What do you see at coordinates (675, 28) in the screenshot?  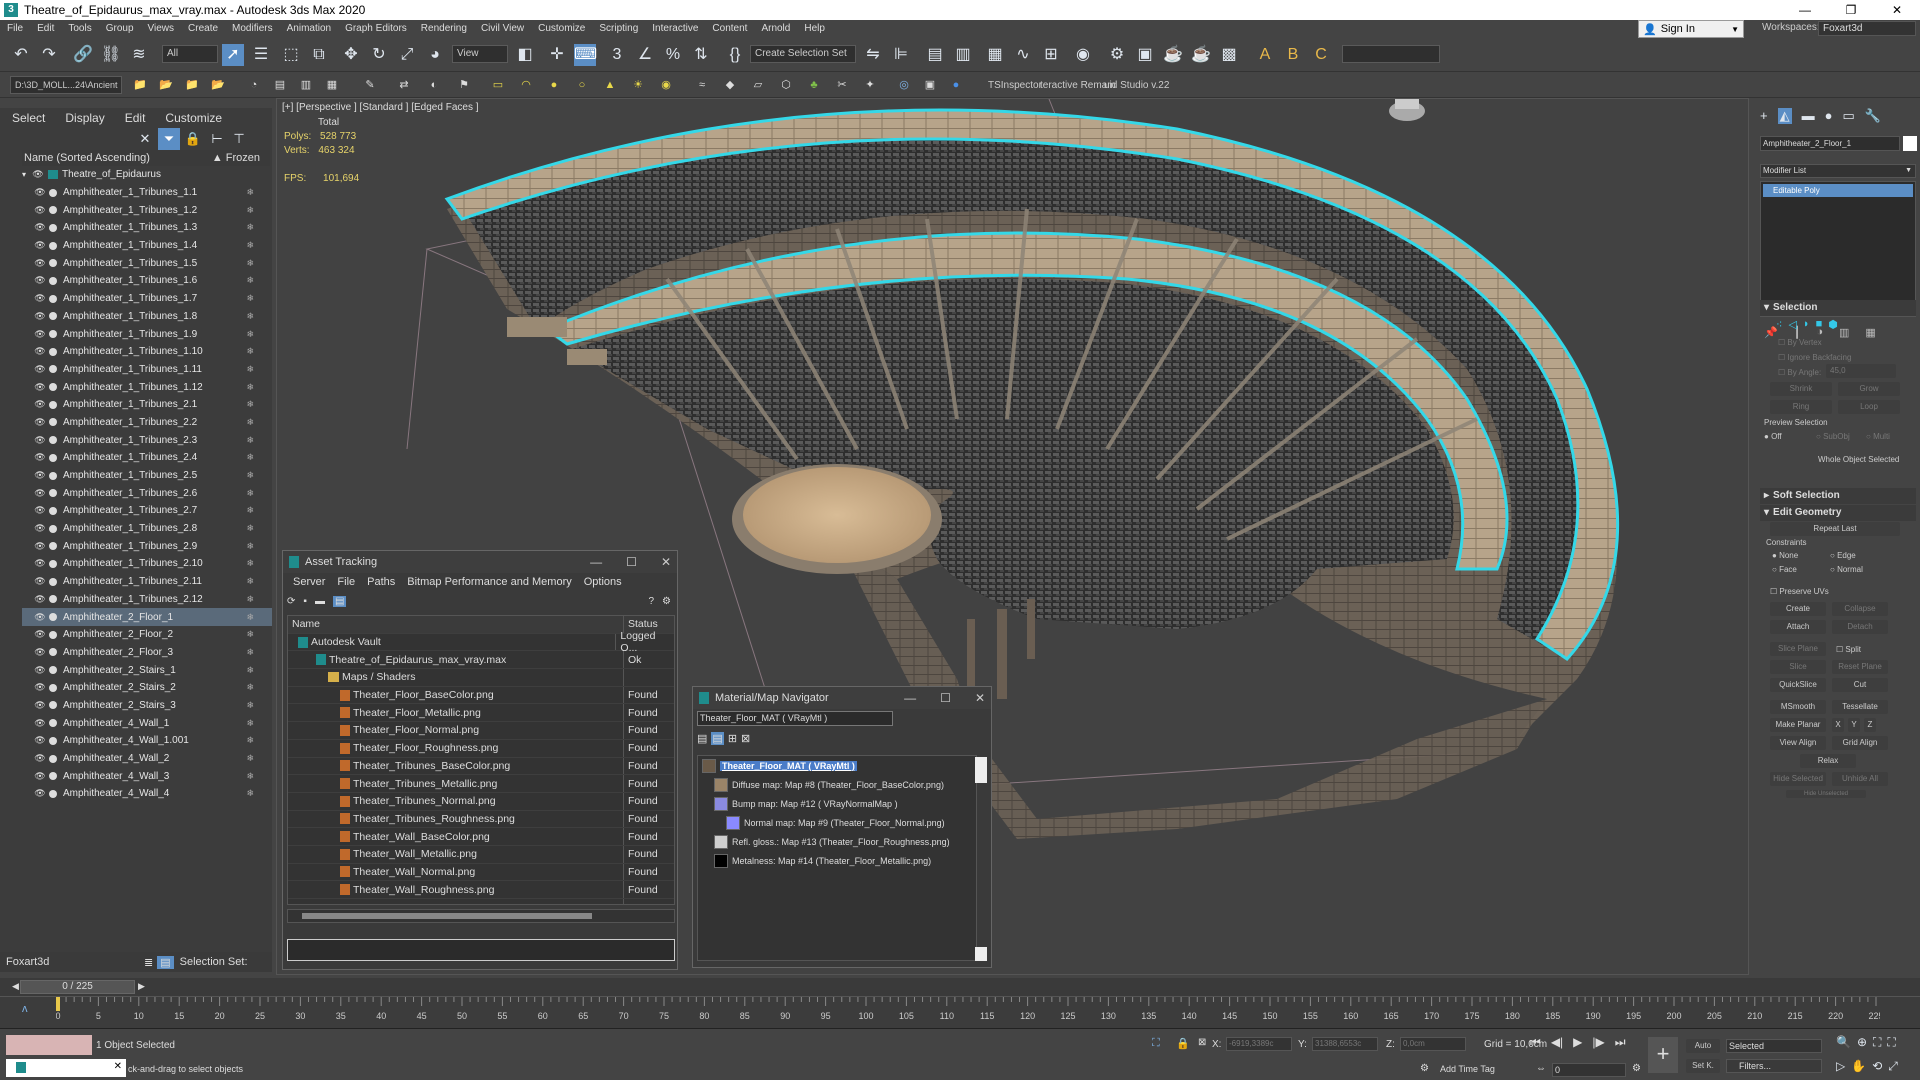 I see `menu-interactive: Interactive` at bounding box center [675, 28].